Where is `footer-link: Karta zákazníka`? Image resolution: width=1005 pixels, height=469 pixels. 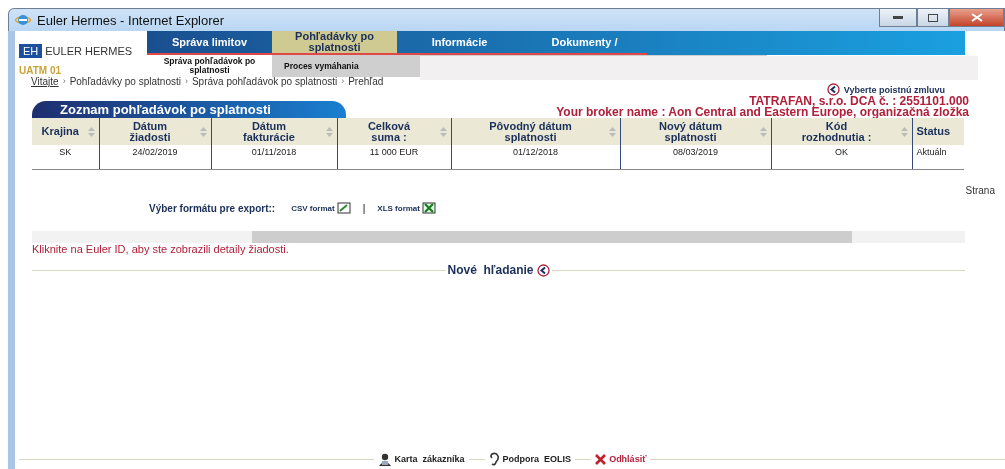 footer-link: Karta zákazníka is located at coordinates (421, 459).